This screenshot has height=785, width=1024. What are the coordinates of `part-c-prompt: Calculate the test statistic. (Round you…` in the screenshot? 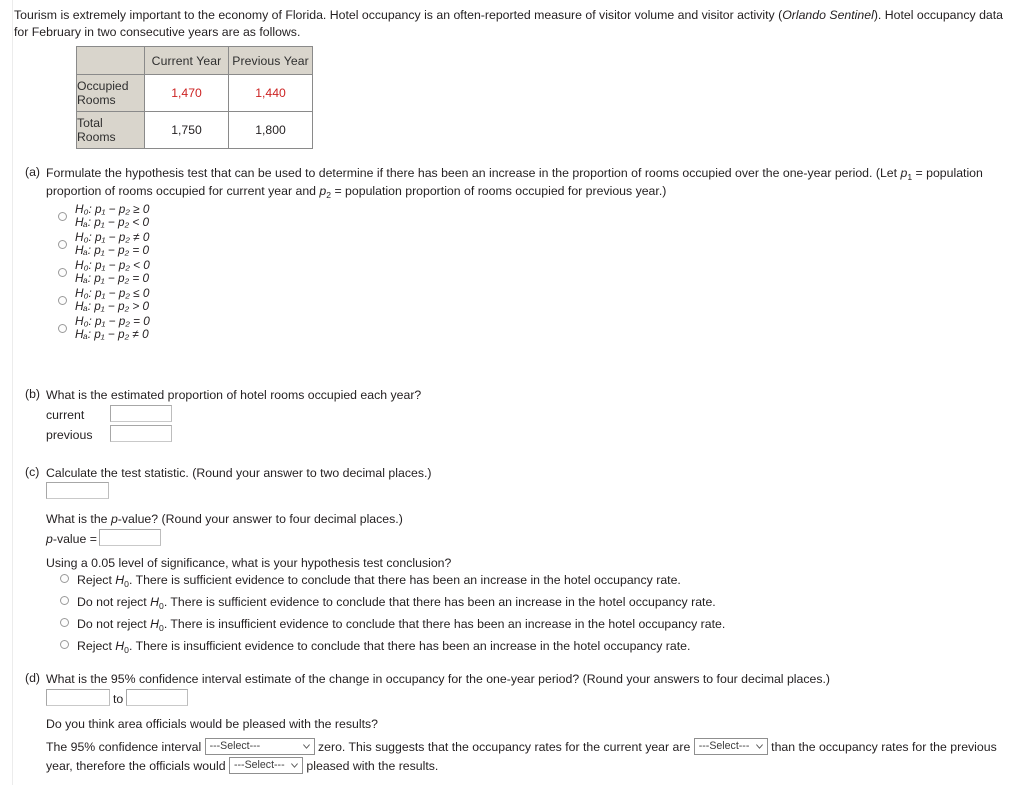 It's located at (239, 473).